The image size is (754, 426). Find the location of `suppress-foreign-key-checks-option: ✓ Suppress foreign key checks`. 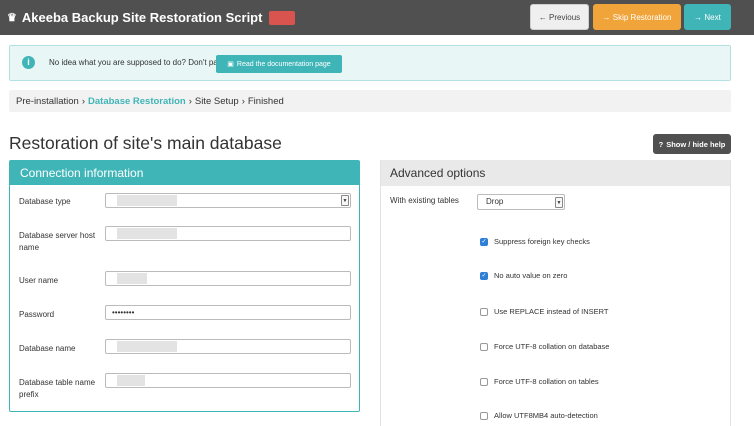

suppress-foreign-key-checks-option: ✓ Suppress foreign key checks is located at coordinates (535, 241).